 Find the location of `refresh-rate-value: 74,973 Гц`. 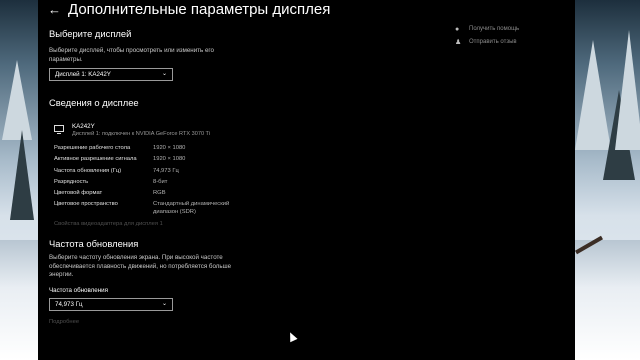

refresh-rate-value: 74,973 Гц is located at coordinates (69, 304).